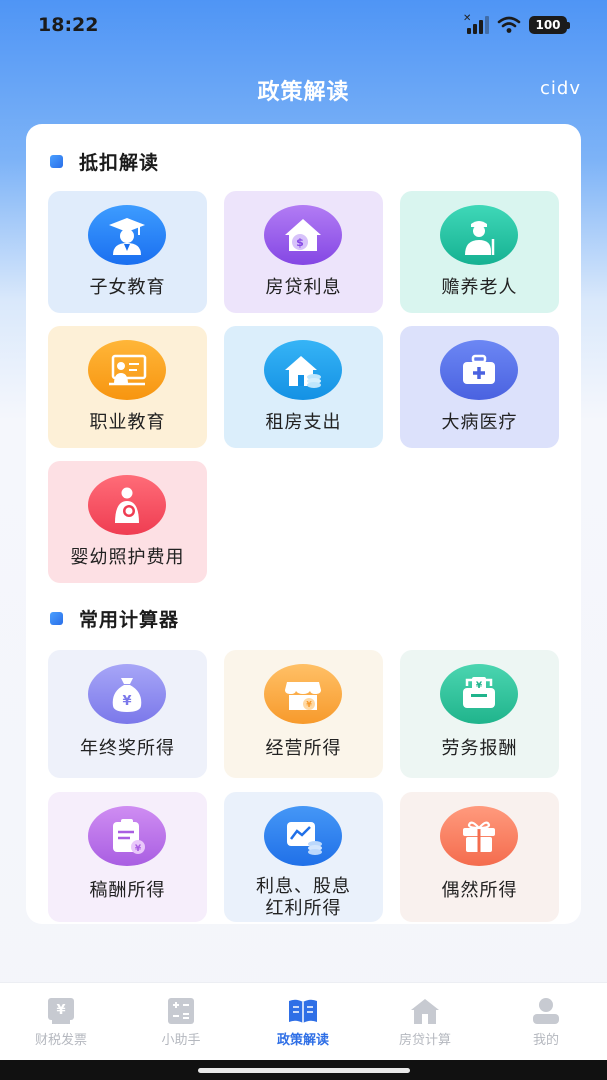 The height and width of the screenshot is (1080, 607). I want to click on tile-serious-illness: 大病医疗, so click(479, 387).